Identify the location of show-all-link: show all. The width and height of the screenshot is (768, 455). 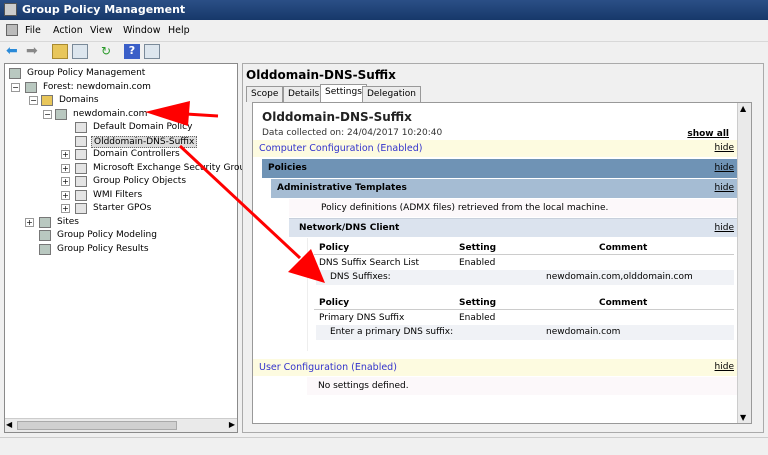
(708, 134).